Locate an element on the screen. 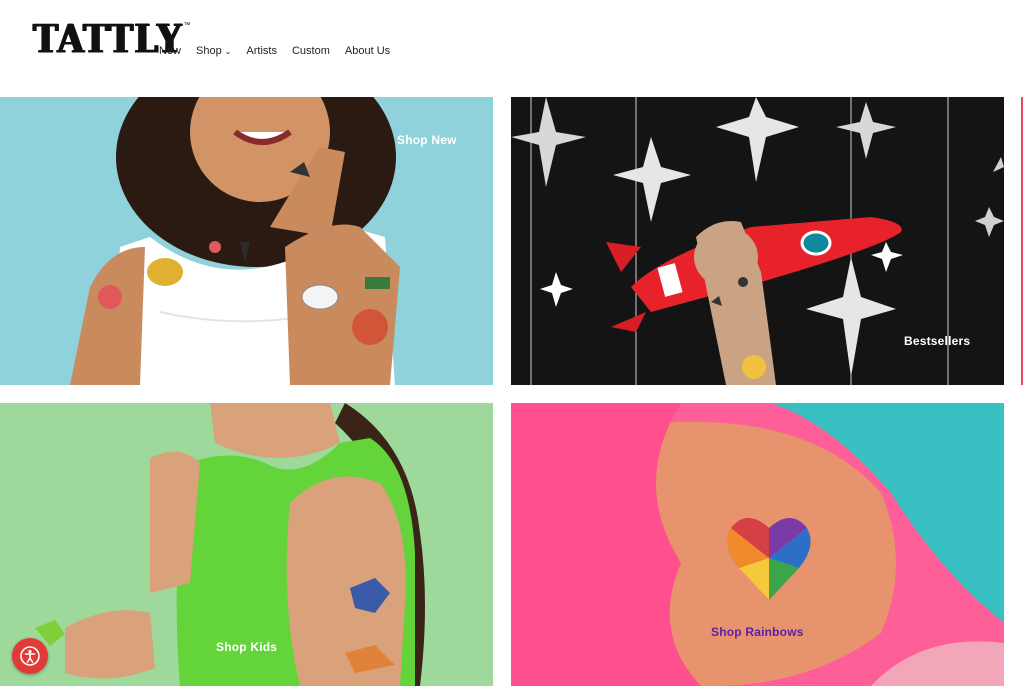  chevron-down-icon: ⌄ is located at coordinates (228, 51).